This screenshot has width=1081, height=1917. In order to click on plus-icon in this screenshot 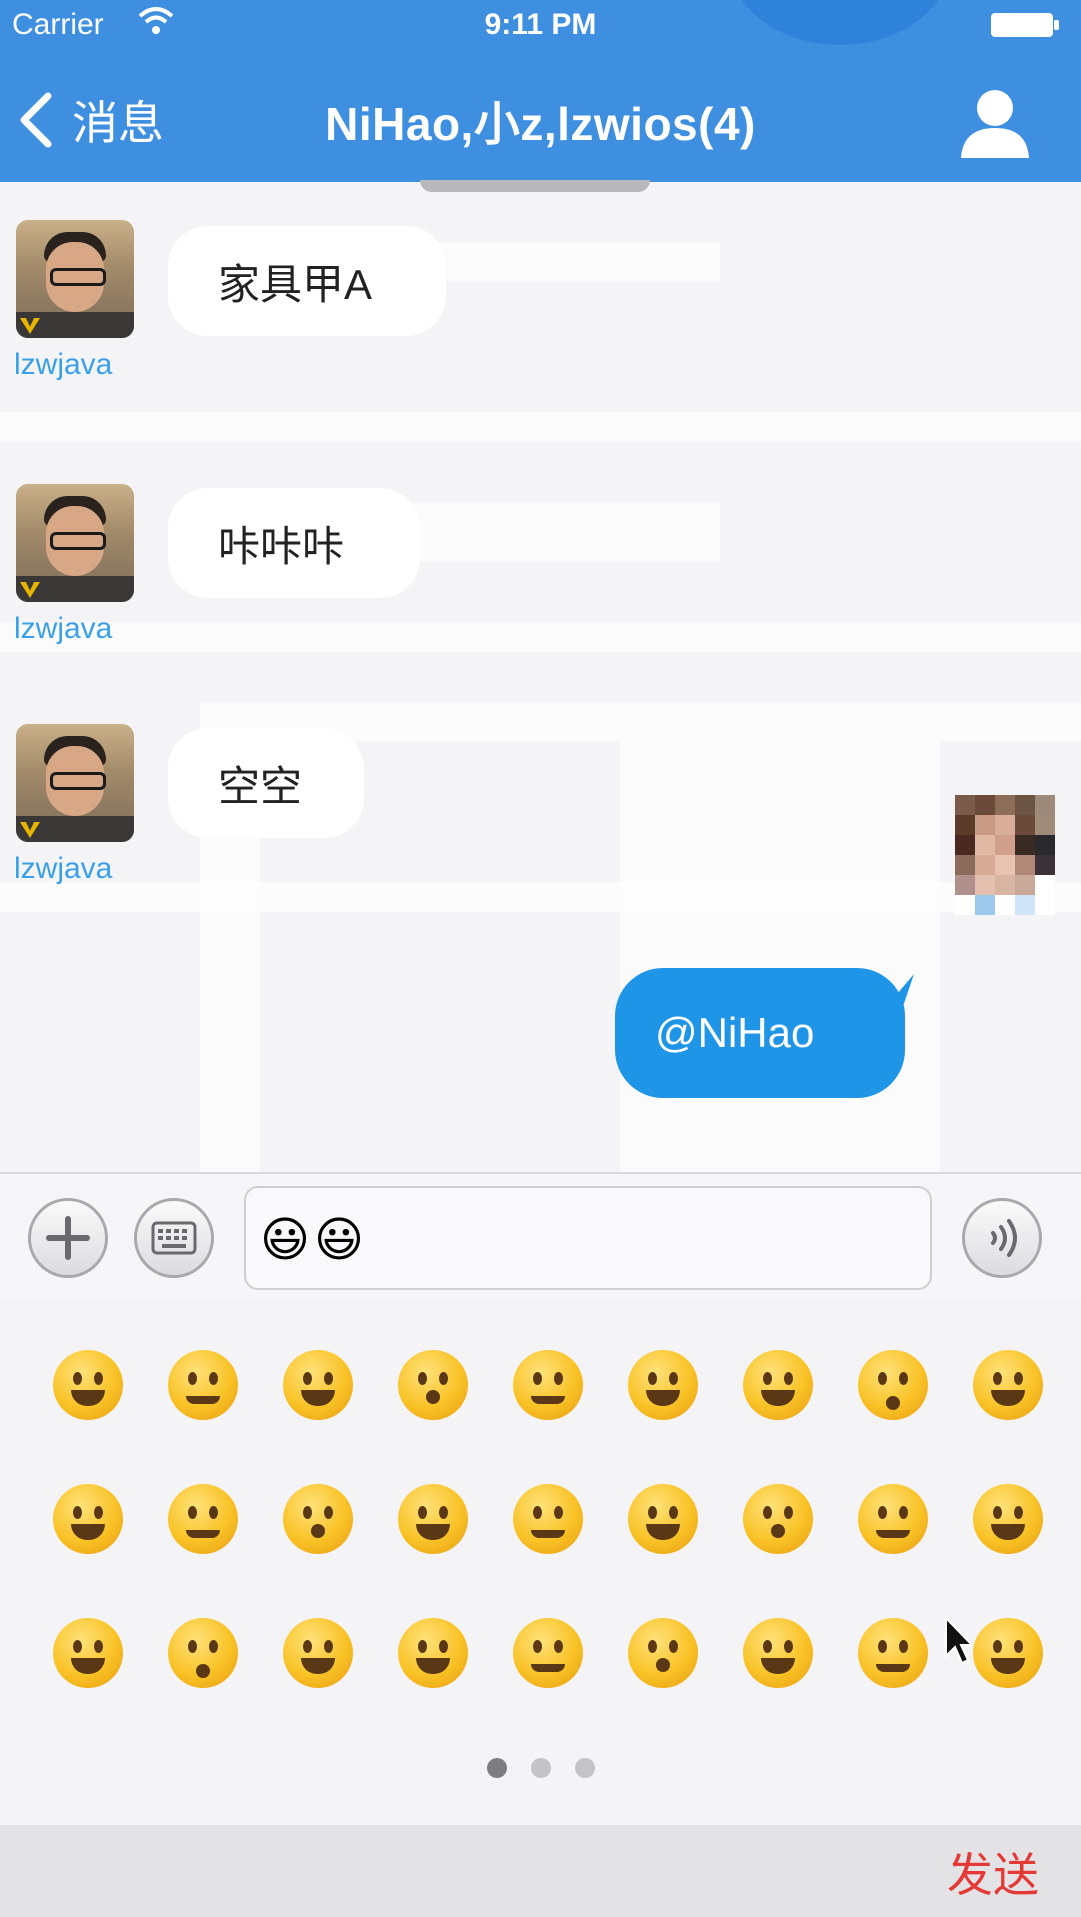, I will do `click(68, 1238)`.